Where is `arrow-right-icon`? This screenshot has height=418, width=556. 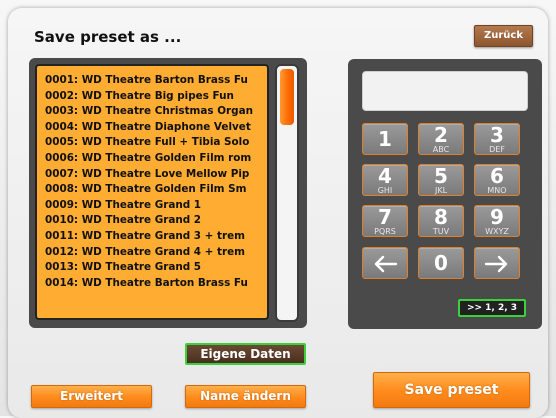 arrow-right-icon is located at coordinates (496, 264).